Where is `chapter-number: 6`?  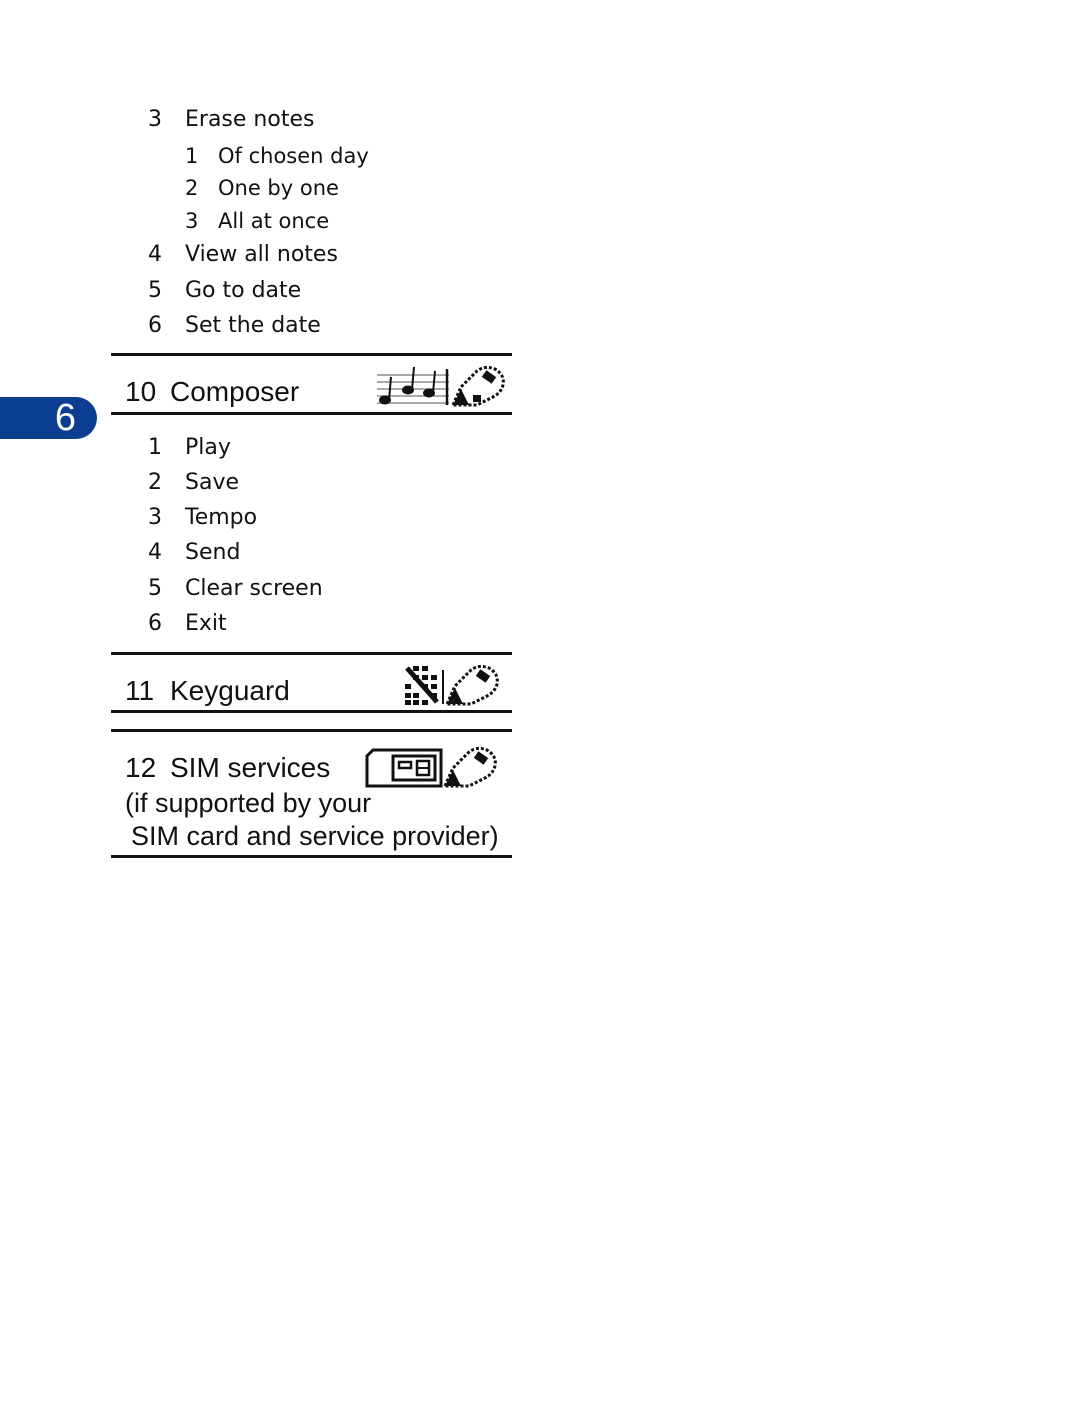
chapter-number: 6 is located at coordinates (65, 418).